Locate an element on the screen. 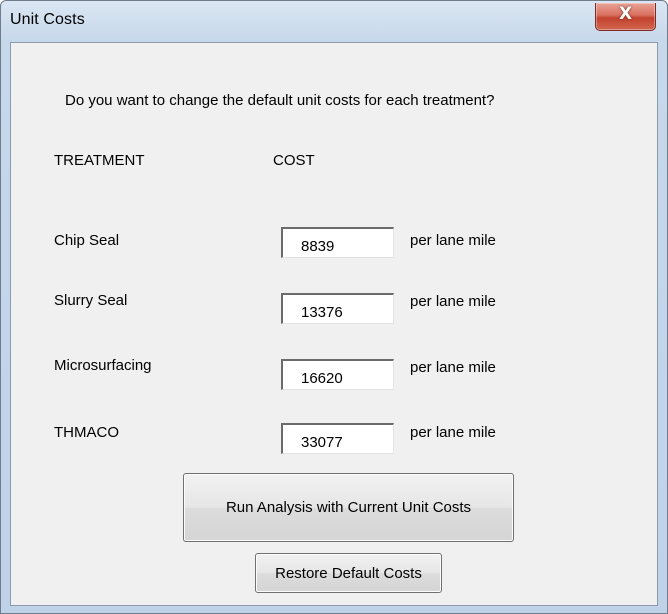 Image resolution: width=668 pixels, height=614 pixels. close-button: X is located at coordinates (625, 17).